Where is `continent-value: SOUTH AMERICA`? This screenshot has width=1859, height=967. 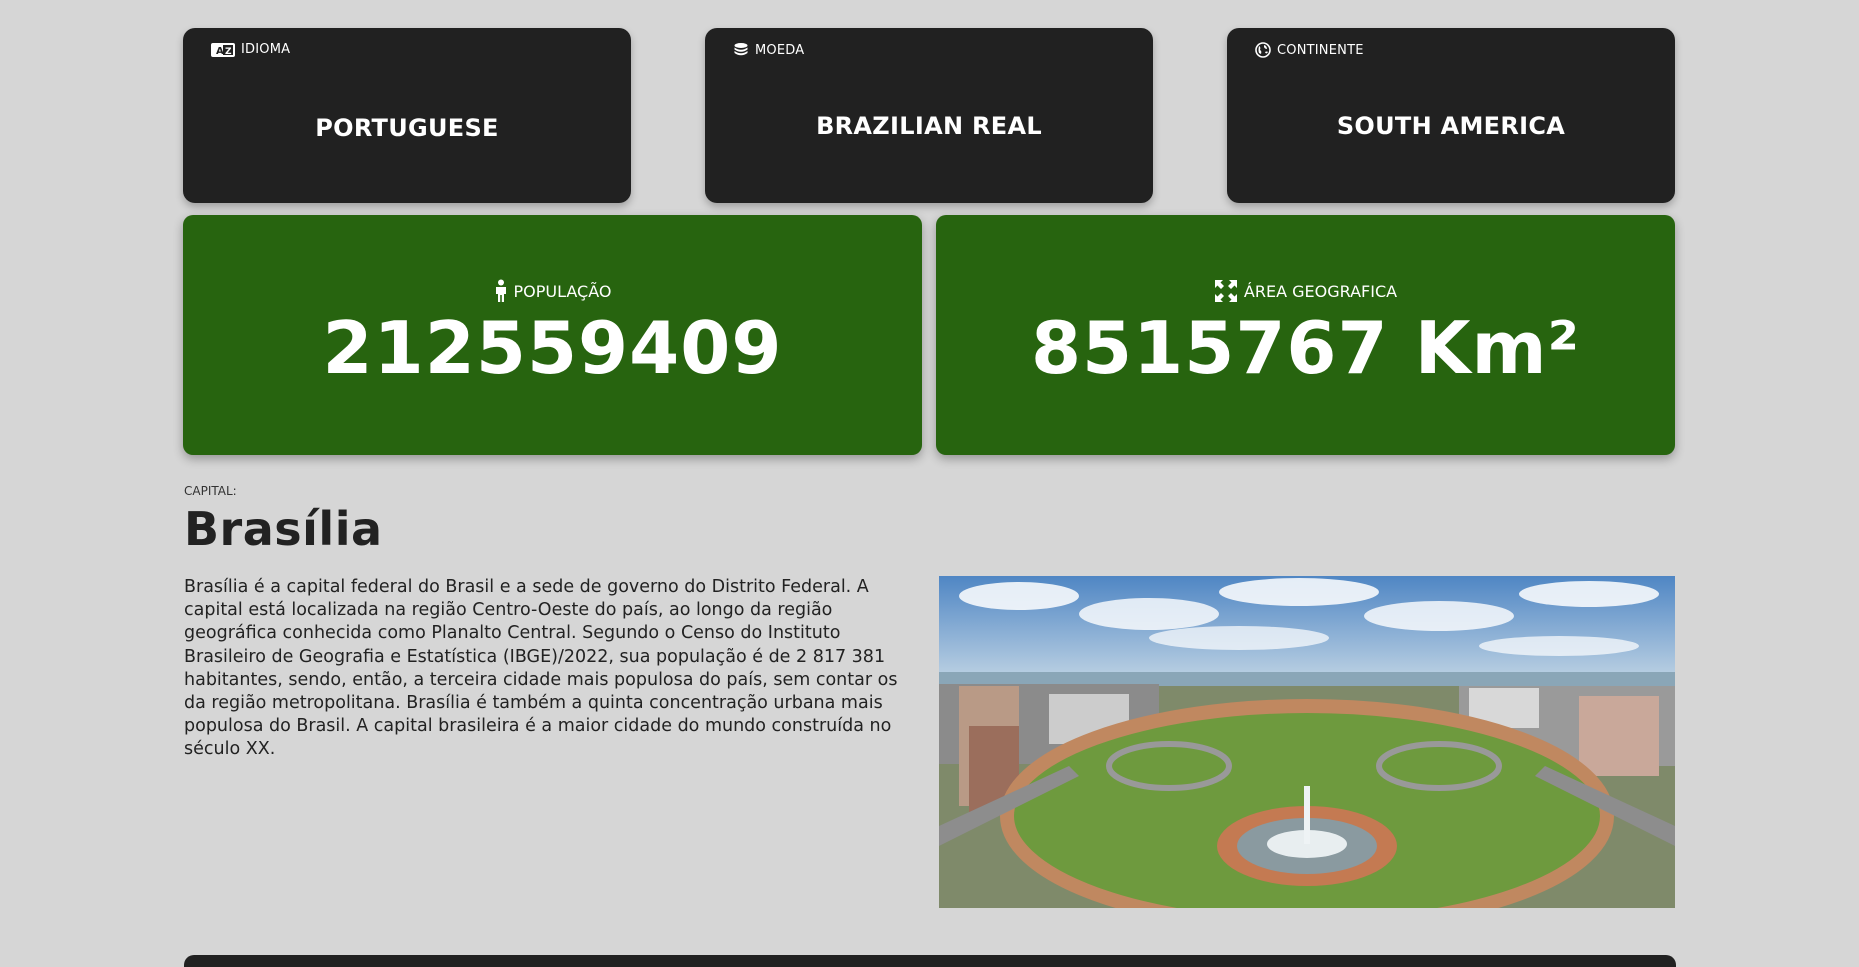 continent-value: SOUTH AMERICA is located at coordinates (1451, 126).